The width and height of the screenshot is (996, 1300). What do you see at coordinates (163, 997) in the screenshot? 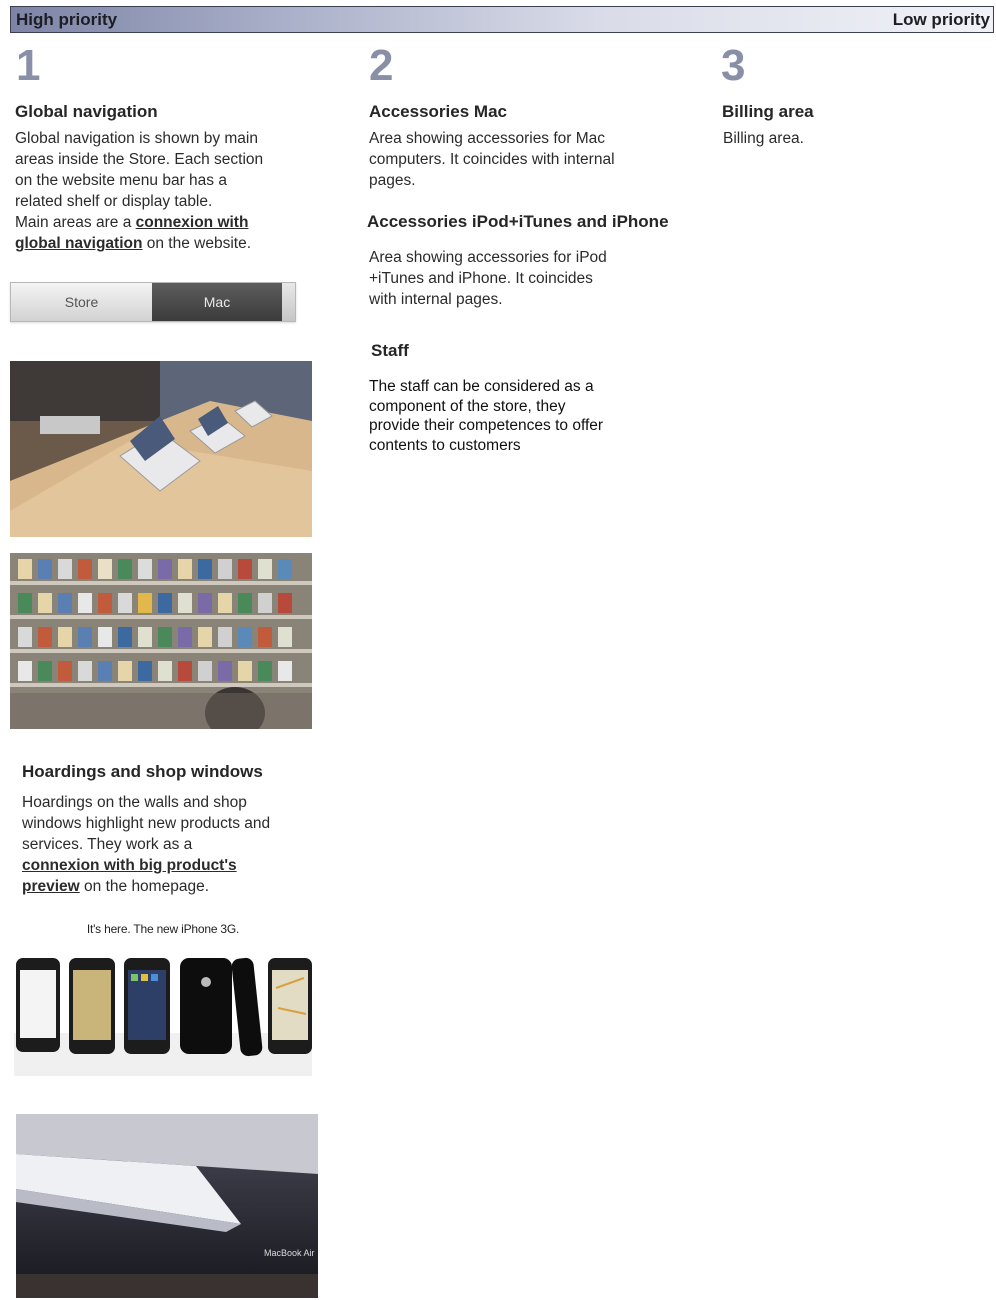
I see `iphone-ad-image: It's here. The new iPhone 3G.` at bounding box center [163, 997].